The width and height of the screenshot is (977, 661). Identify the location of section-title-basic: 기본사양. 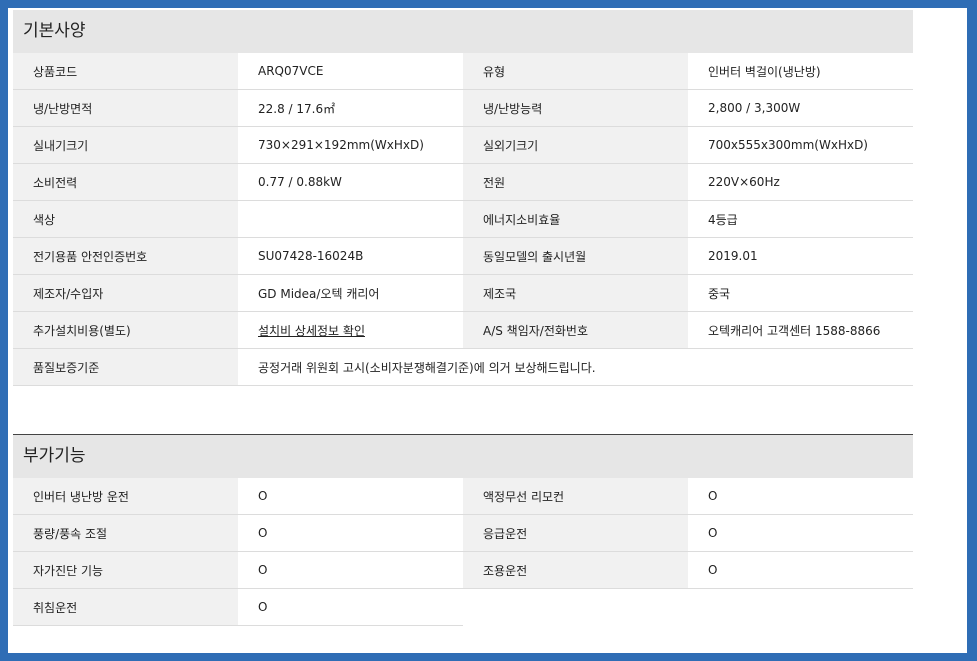
(463, 31).